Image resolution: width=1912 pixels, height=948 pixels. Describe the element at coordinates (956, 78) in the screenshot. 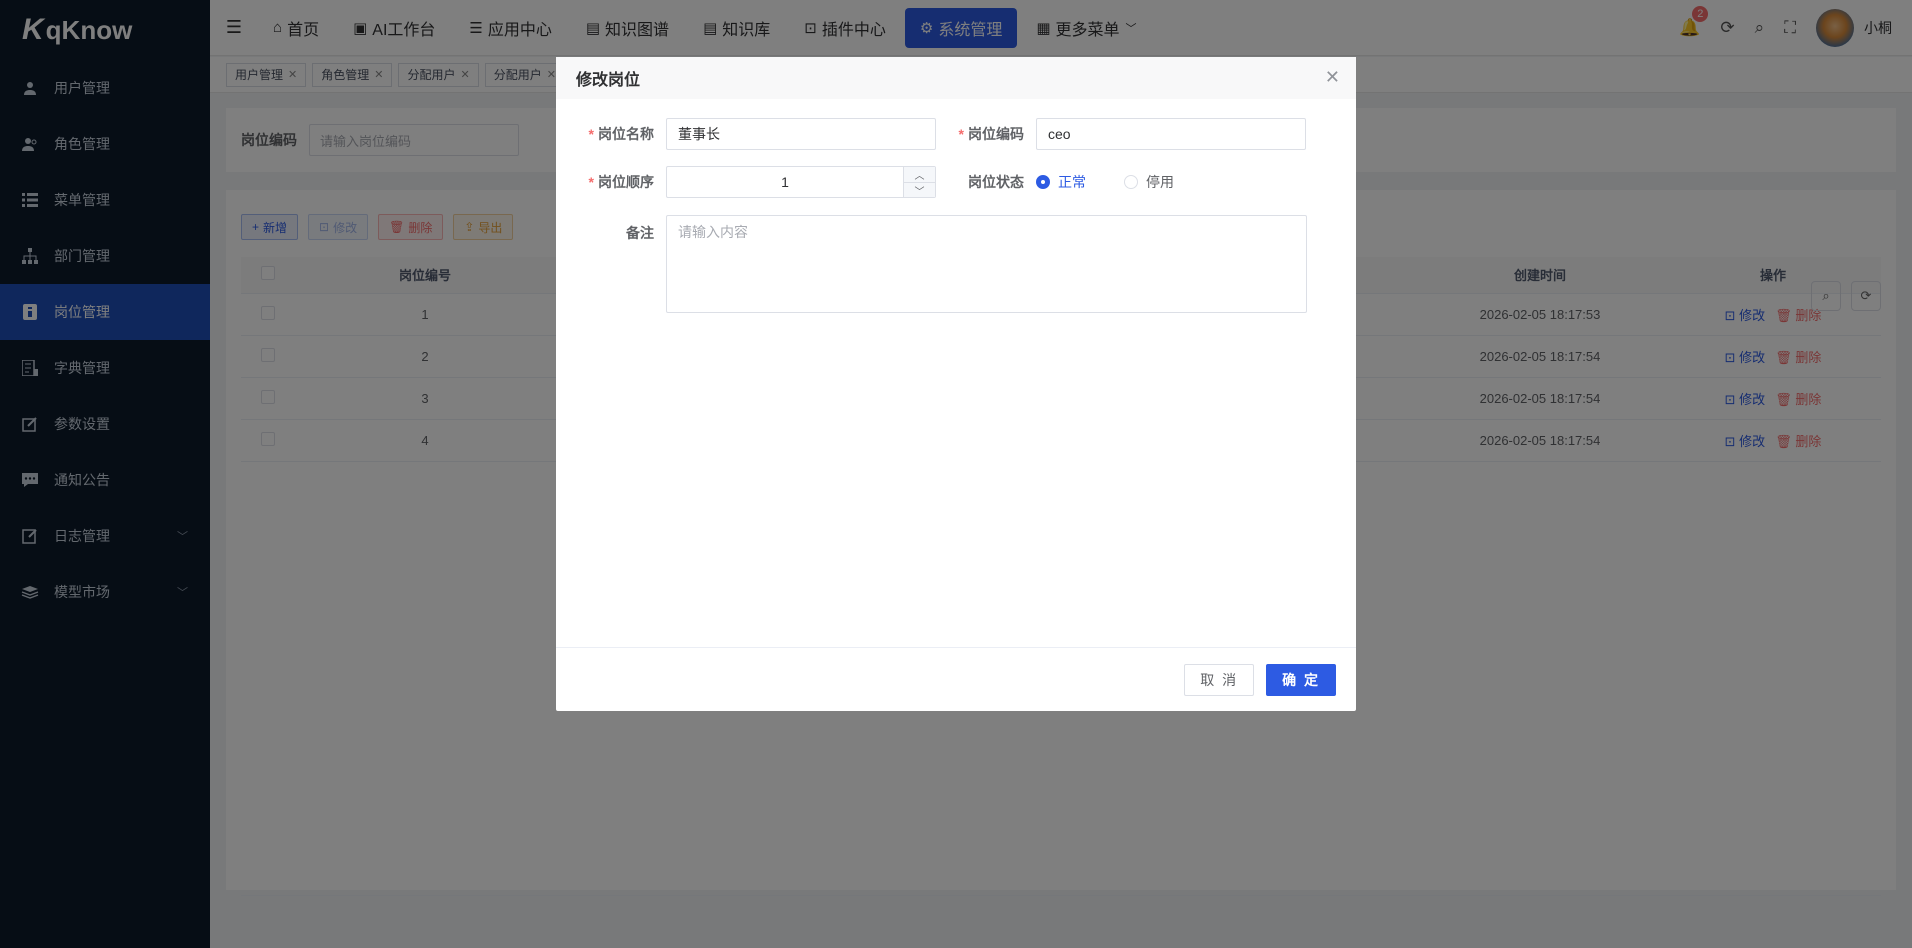

I see `dialog-header: 修改岗位 ✕` at that location.